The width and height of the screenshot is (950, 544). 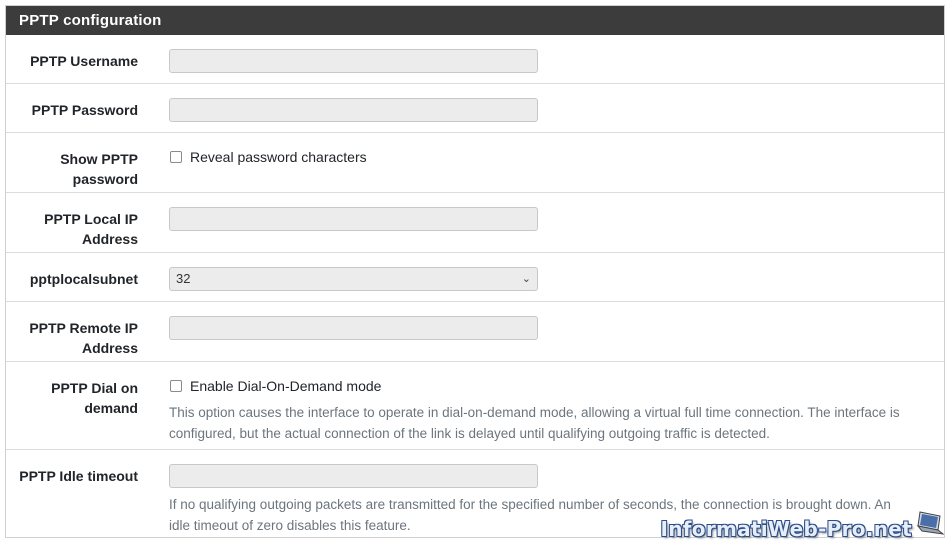 I want to click on remote-ip-input, so click(x=353, y=328).